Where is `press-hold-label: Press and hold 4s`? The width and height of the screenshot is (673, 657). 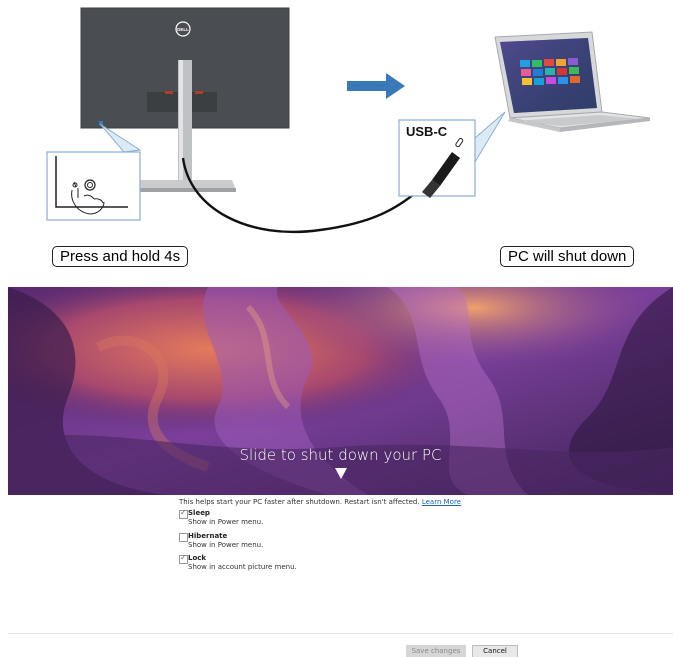 press-hold-label: Press and hold 4s is located at coordinates (120, 256).